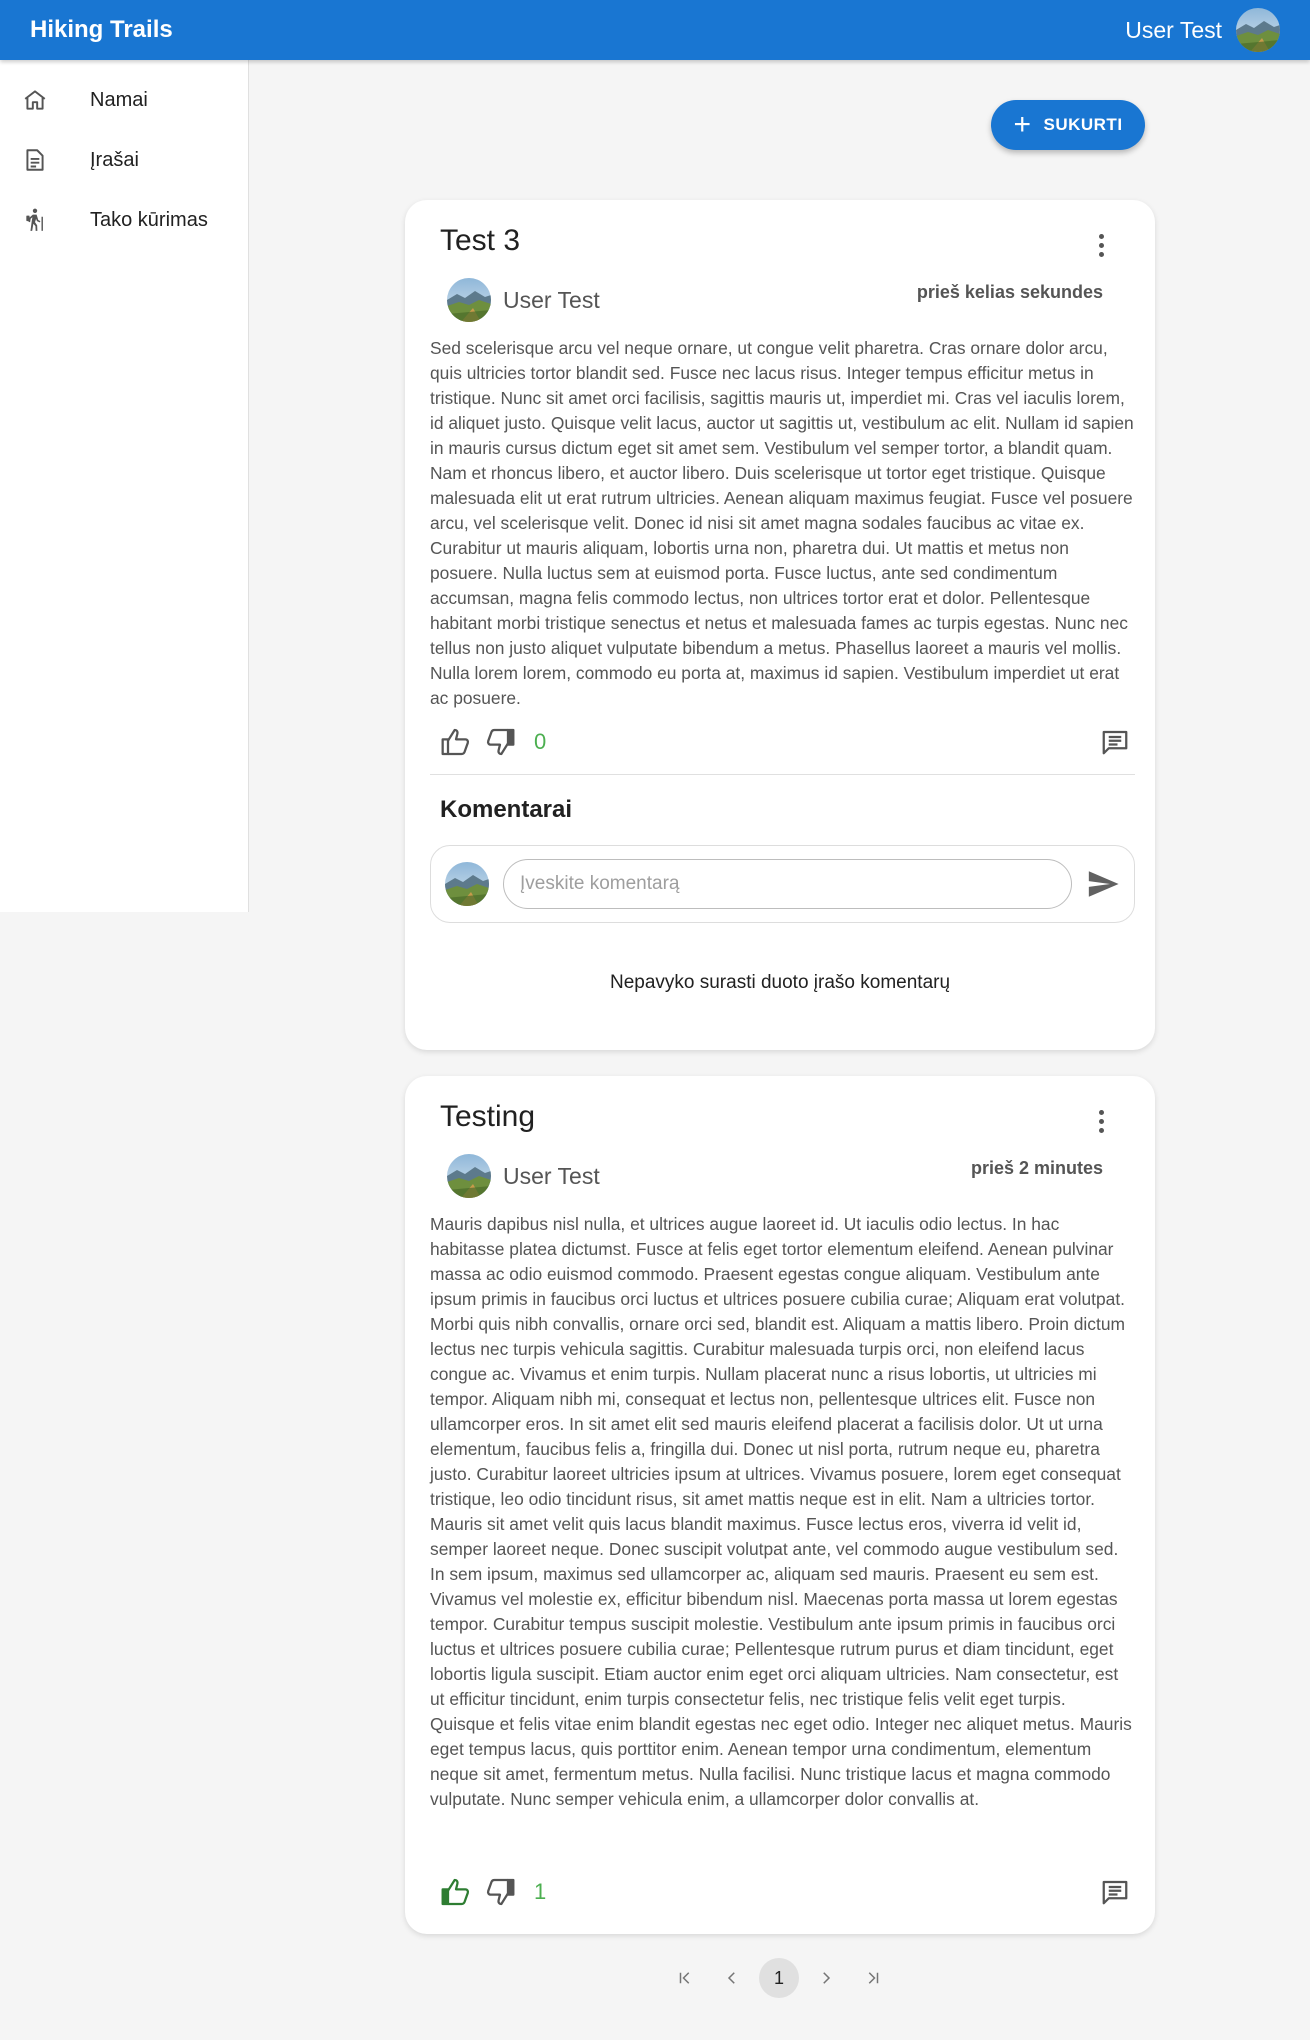  I want to click on article-icon, so click(45, 160).